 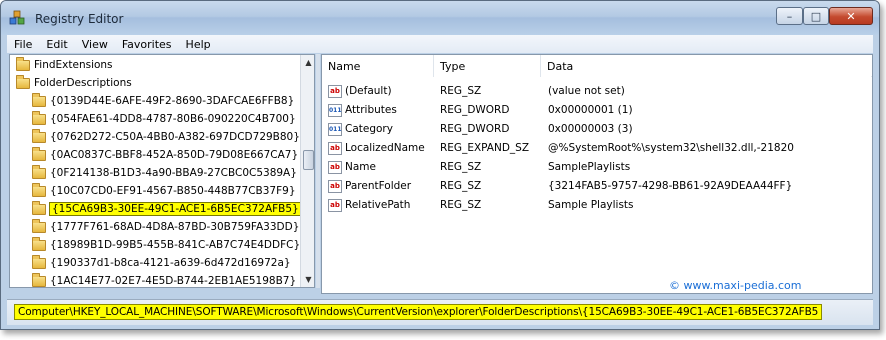 What do you see at coordinates (706, 66) in the screenshot?
I see `column-header-data: Data` at bounding box center [706, 66].